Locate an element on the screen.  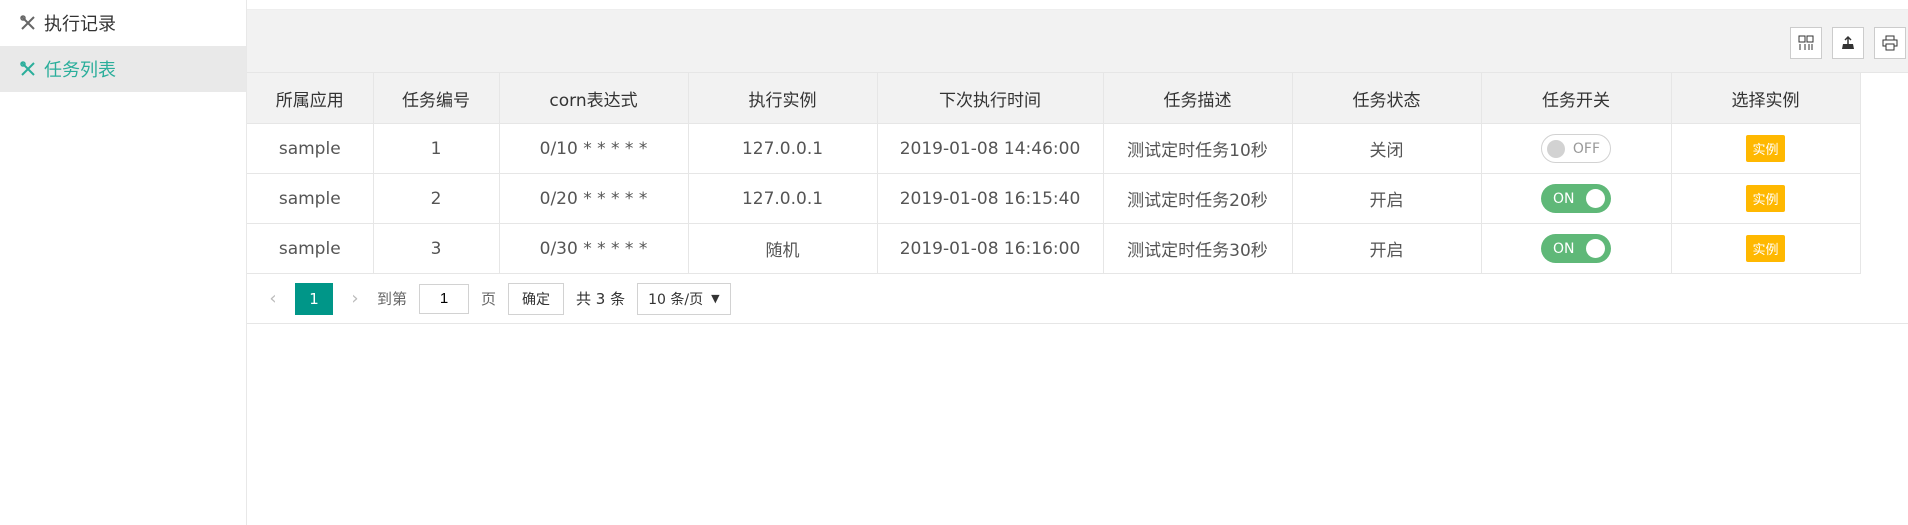
column-header: 任务开关 is located at coordinates (1576, 98).